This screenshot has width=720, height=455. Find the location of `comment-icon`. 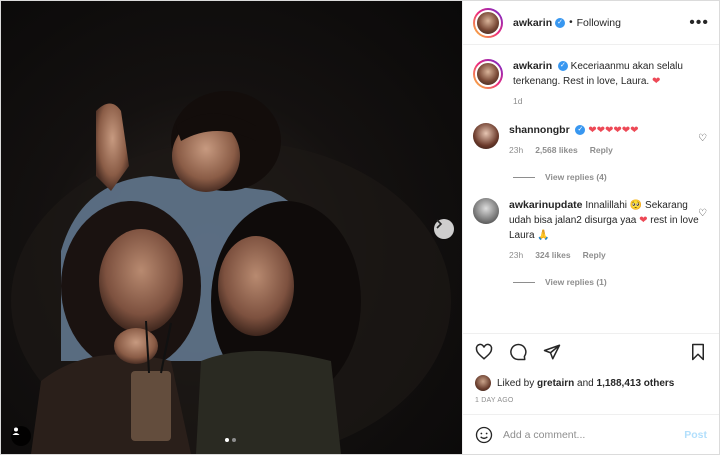

comment-icon is located at coordinates (518, 351).